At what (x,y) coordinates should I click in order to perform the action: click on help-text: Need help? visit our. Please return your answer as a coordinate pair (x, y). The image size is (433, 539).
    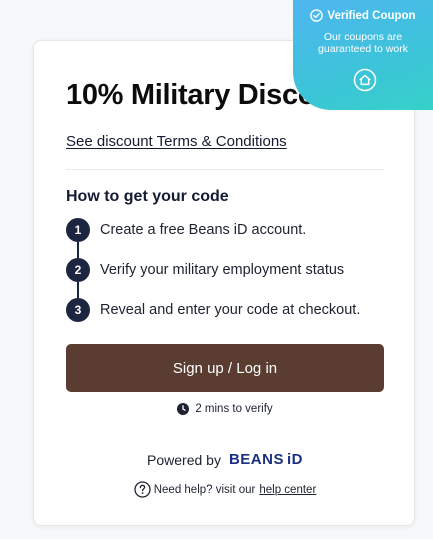
    Looking at the image, I should click on (204, 489).